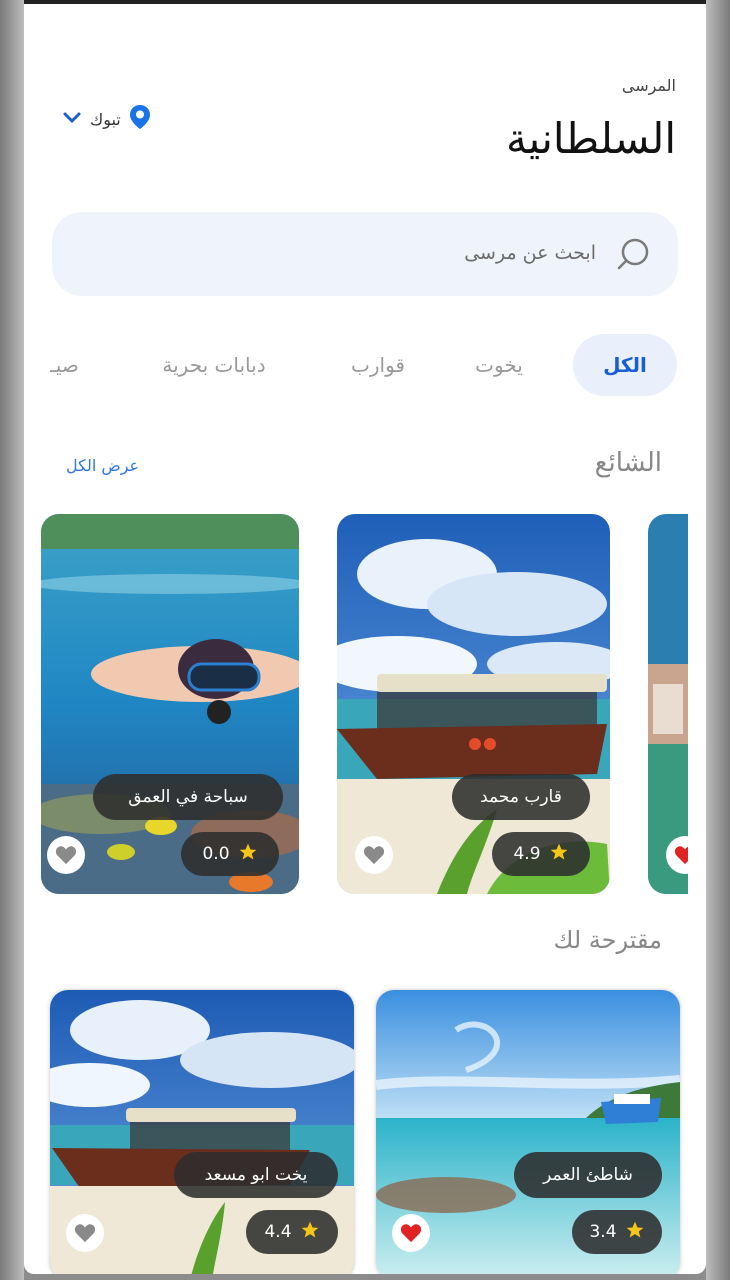  I want to click on card-title: يخت ابو مسعد, so click(256, 1175).